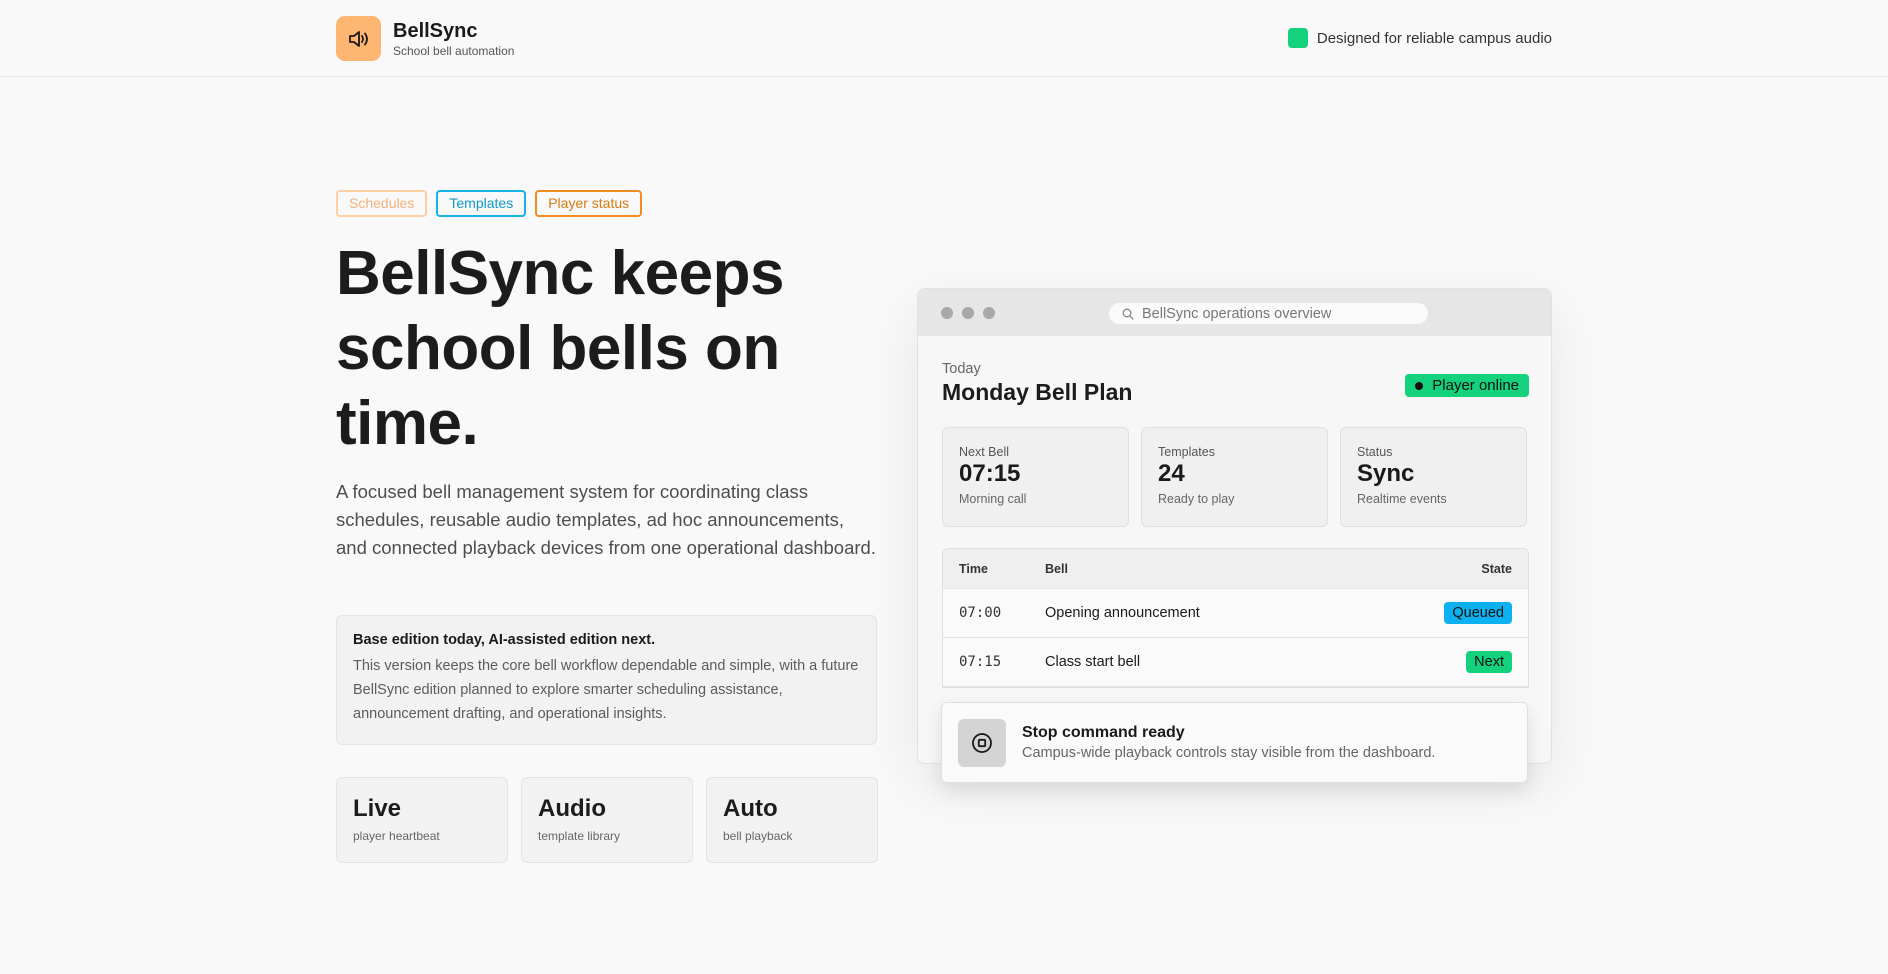  What do you see at coordinates (1128, 314) in the screenshot?
I see `search-icon` at bounding box center [1128, 314].